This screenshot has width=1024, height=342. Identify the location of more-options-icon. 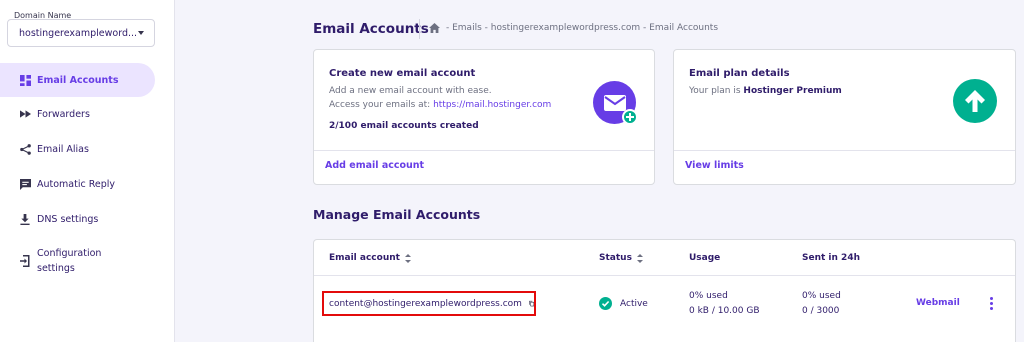
(992, 304).